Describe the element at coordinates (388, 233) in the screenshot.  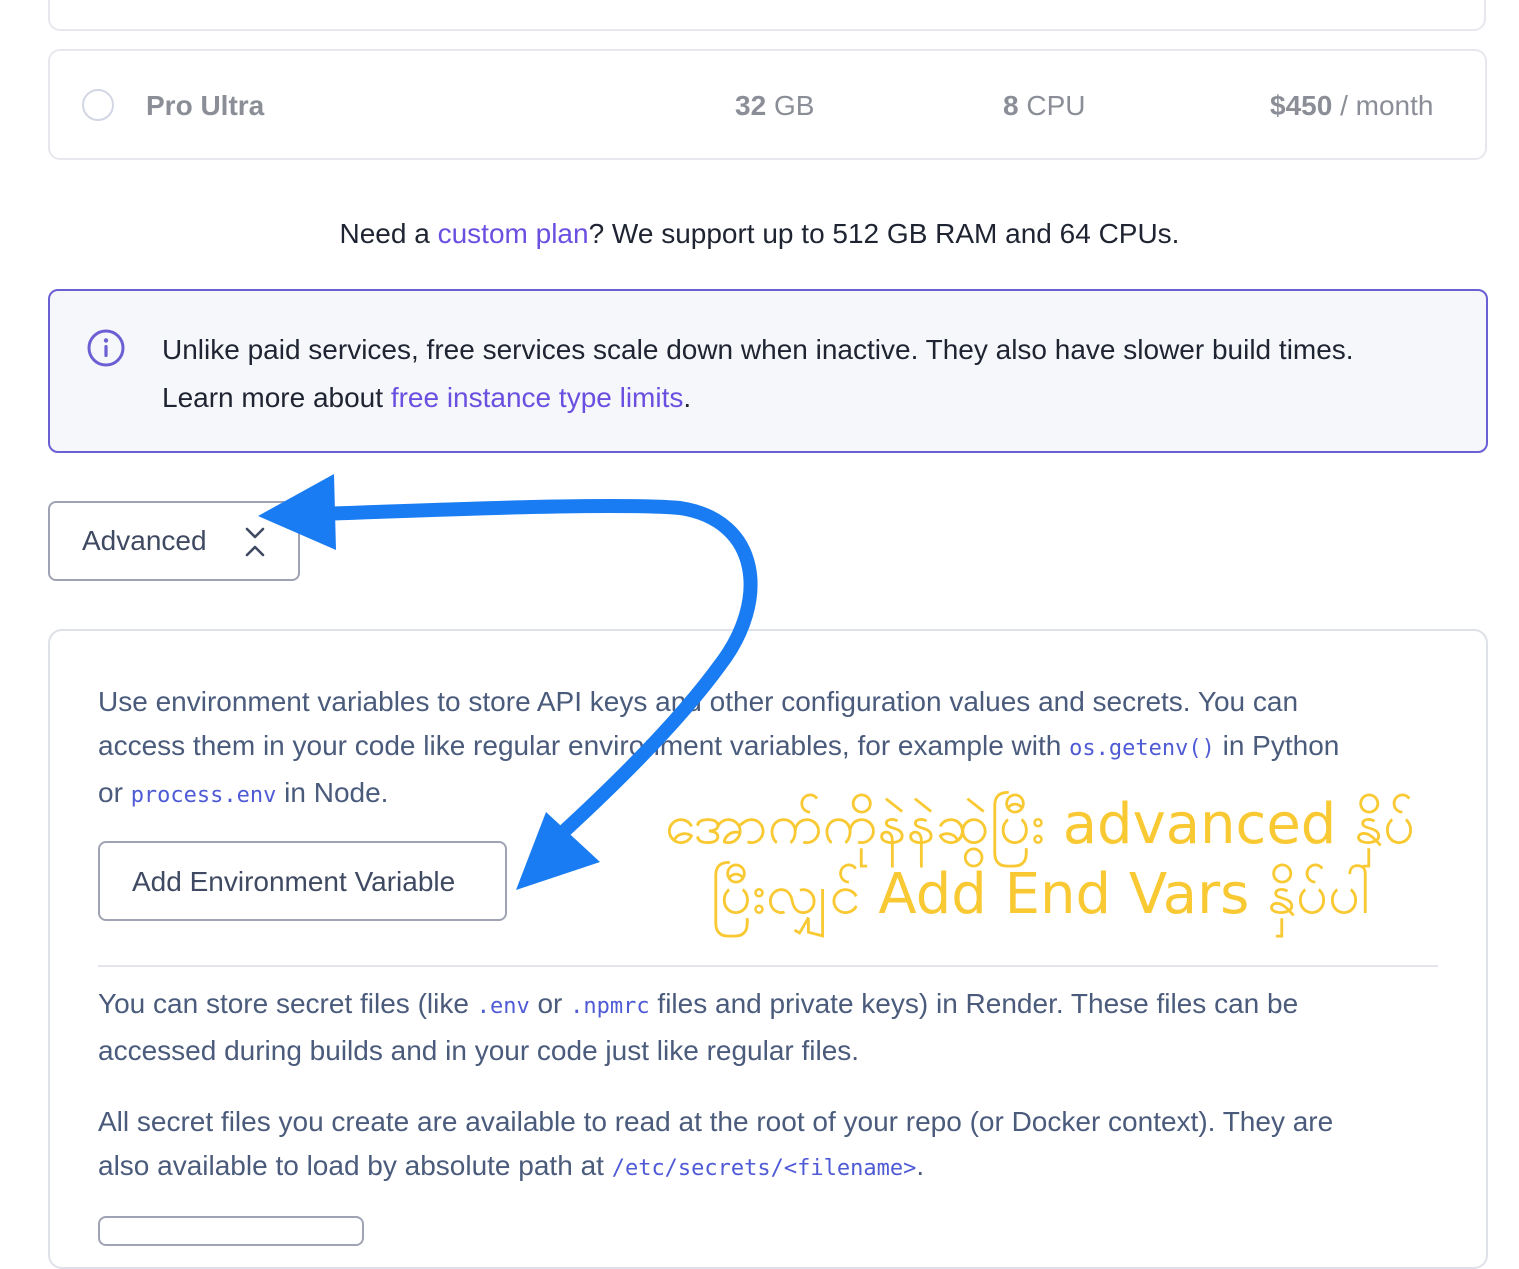
I see `custom-plan-prefix: Need a` at that location.